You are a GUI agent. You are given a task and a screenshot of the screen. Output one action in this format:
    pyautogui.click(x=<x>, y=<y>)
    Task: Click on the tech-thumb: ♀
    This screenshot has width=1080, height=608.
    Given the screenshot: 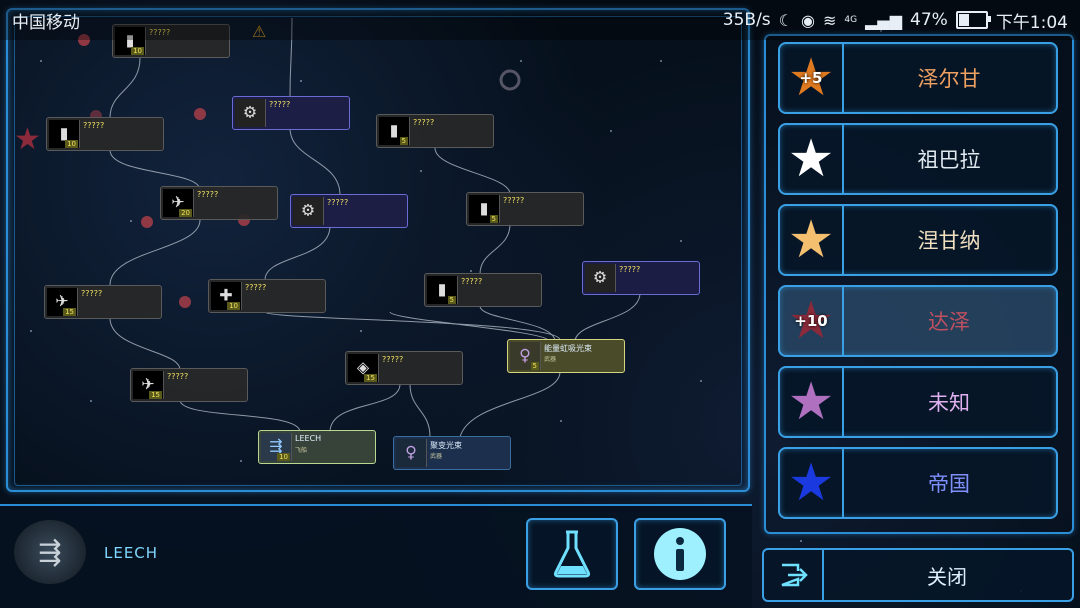 What is the action you would take?
    pyautogui.click(x=411, y=453)
    